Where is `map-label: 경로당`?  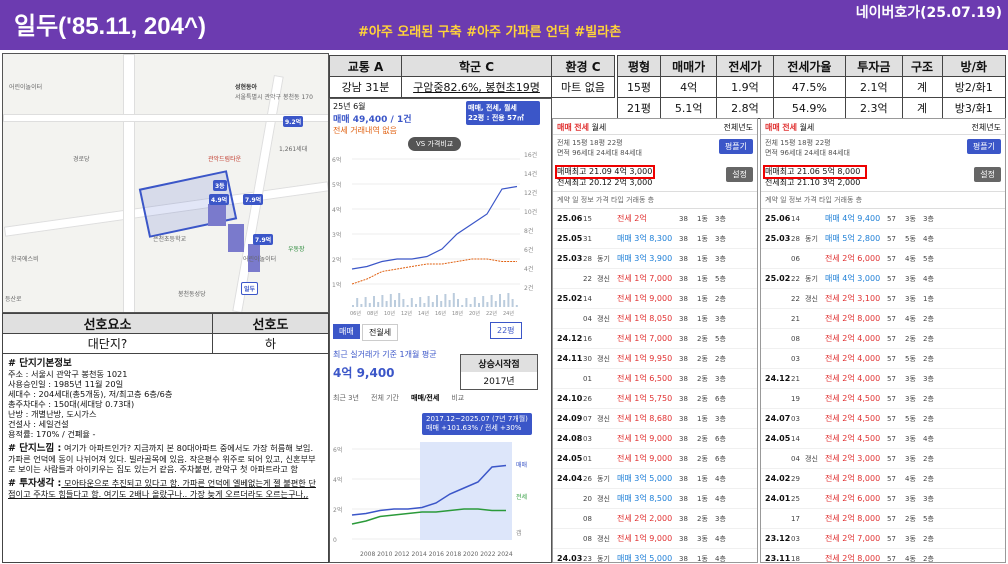
map-label: 경로당 is located at coordinates (81, 159).